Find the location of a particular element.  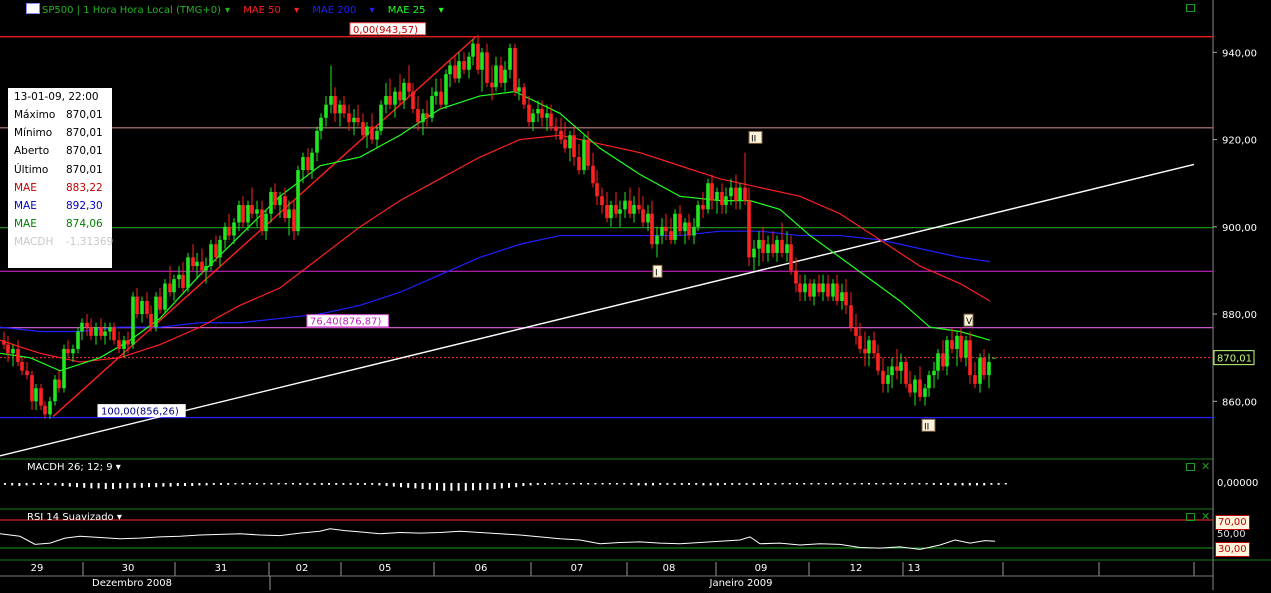

indicator-mae50: MAE 50 ▾ is located at coordinates (271, 10).